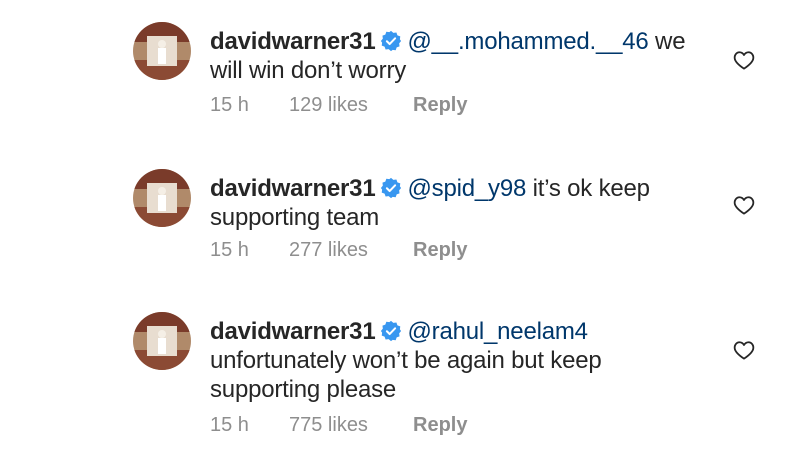  What do you see at coordinates (295, 217) in the screenshot?
I see `comment-body-line2: supporting team` at bounding box center [295, 217].